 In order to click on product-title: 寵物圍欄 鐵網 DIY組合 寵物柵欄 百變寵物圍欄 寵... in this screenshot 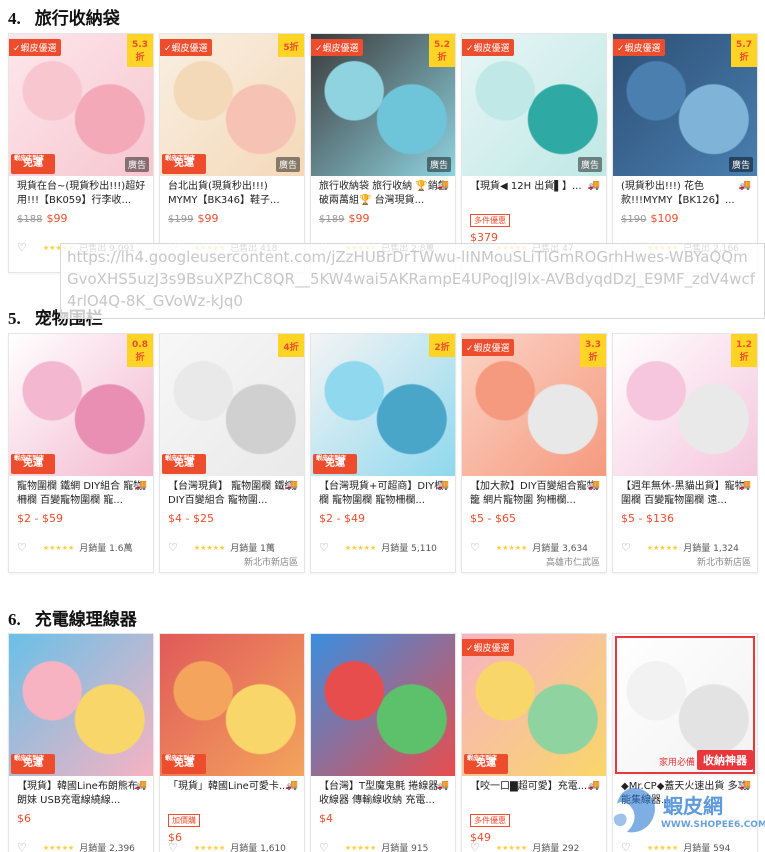, I will do `click(82, 494)`.